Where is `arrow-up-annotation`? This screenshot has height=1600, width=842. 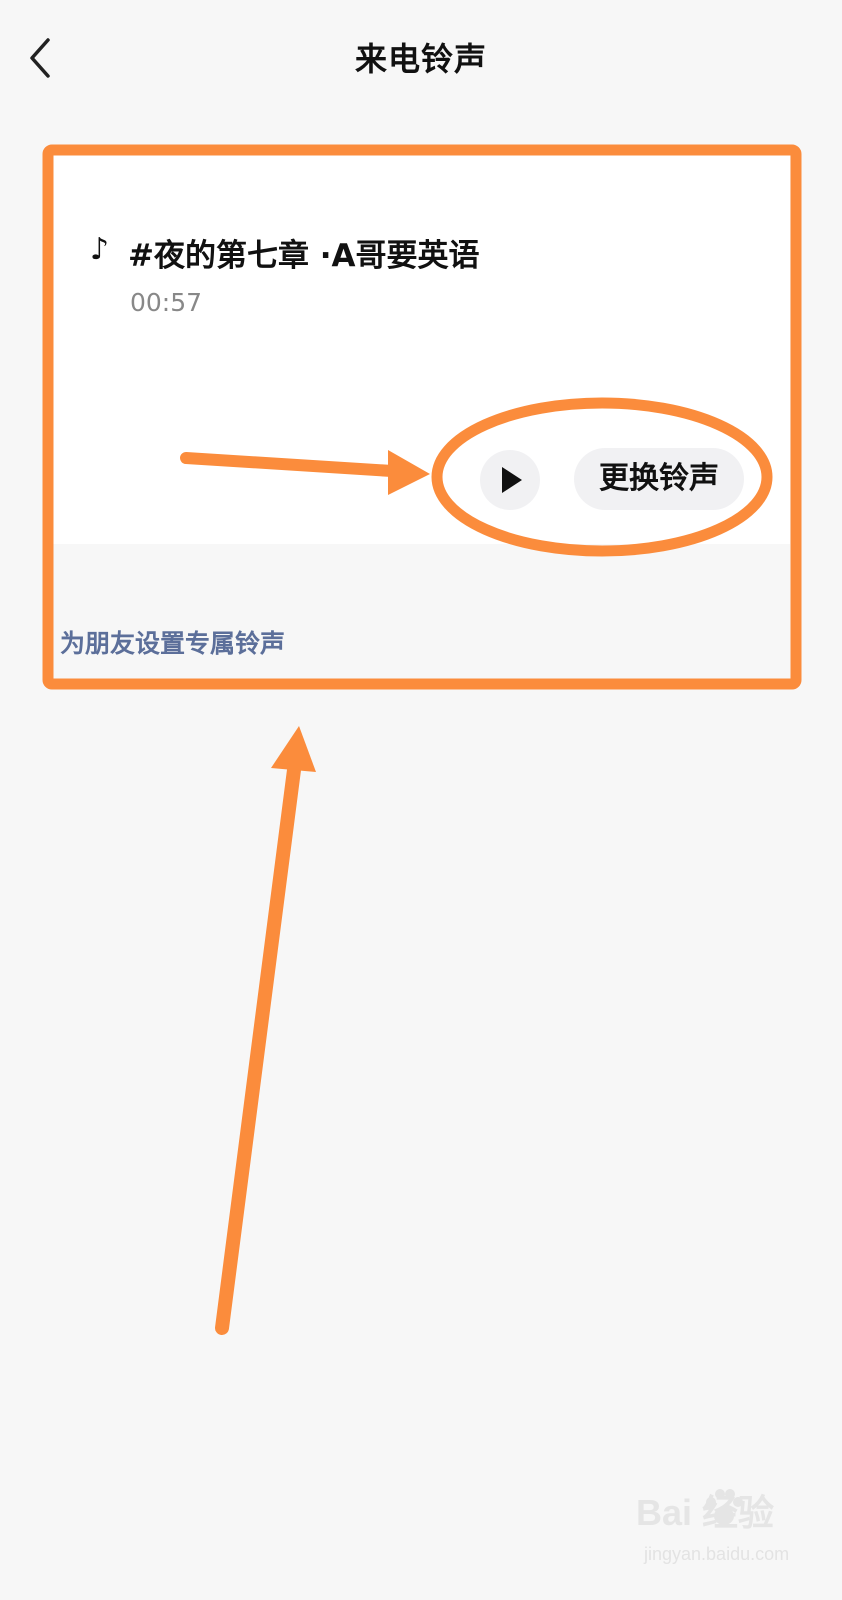
arrow-up-annotation is located at coordinates (265, 1030).